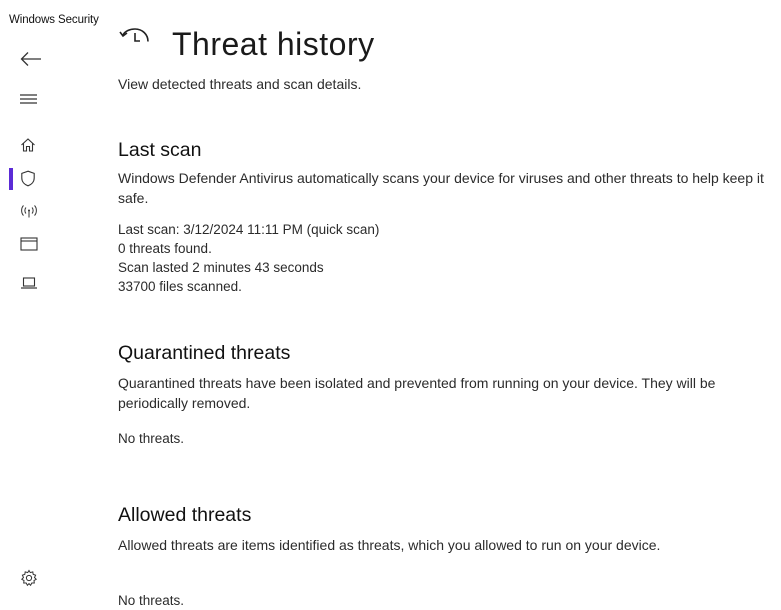  I want to click on allowed-threats-heading: Allowed threats, so click(185, 515).